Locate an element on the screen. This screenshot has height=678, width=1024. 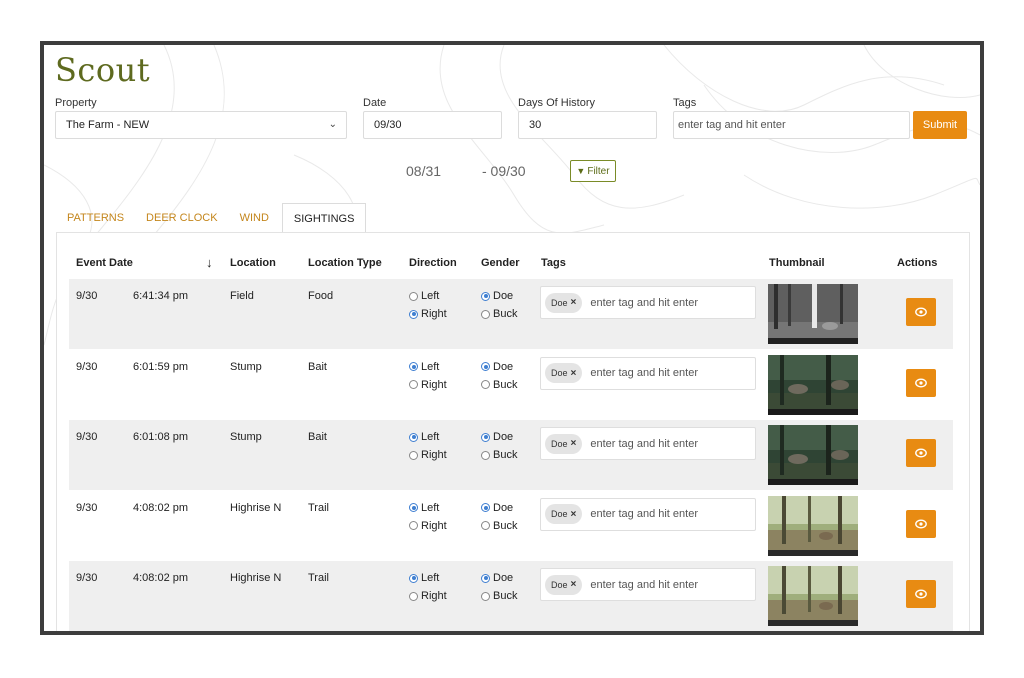
column-header-direction: Direction is located at coordinates (433, 263).